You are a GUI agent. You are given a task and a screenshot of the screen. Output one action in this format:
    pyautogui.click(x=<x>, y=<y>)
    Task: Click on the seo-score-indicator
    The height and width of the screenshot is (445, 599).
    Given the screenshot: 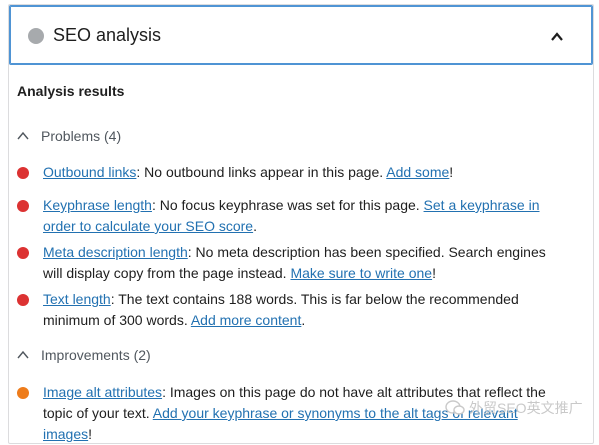 What is the action you would take?
    pyautogui.click(x=36, y=36)
    